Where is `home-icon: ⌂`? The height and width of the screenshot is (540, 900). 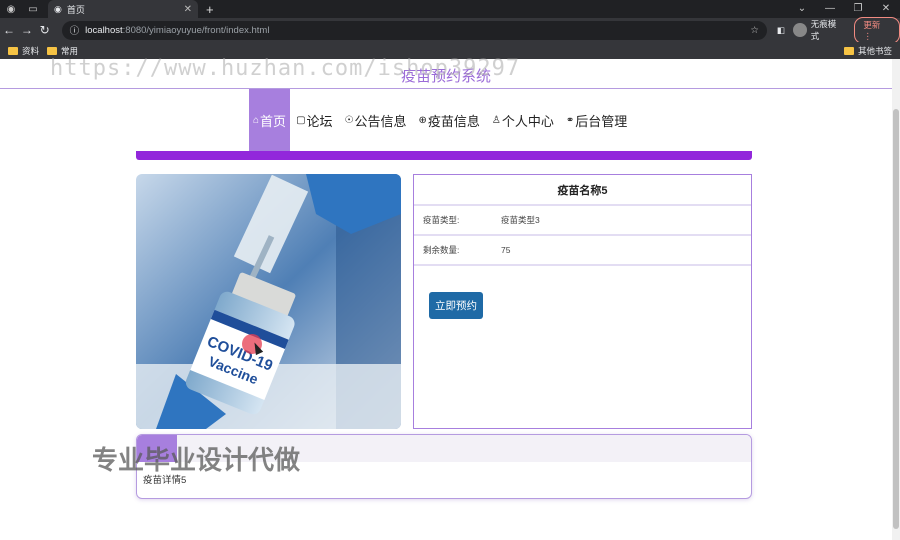 home-icon: ⌂ is located at coordinates (256, 120).